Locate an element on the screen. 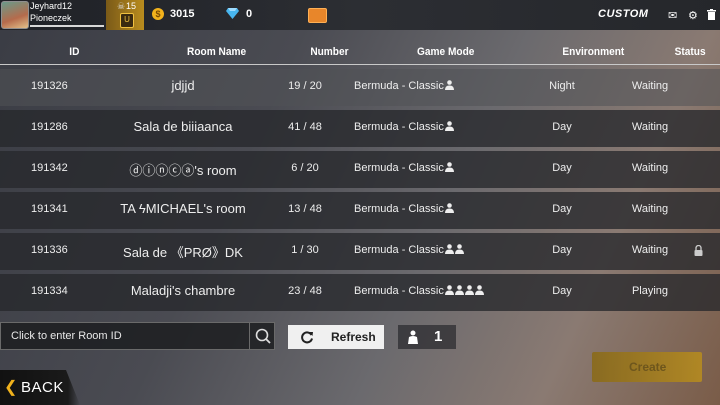  refresh-button: Refresh is located at coordinates (336, 337).